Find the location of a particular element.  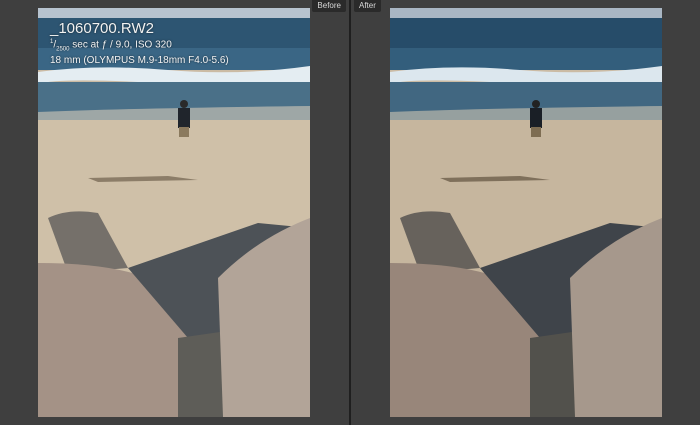

photo-filename: _1060700.RW2 is located at coordinates (102, 28).